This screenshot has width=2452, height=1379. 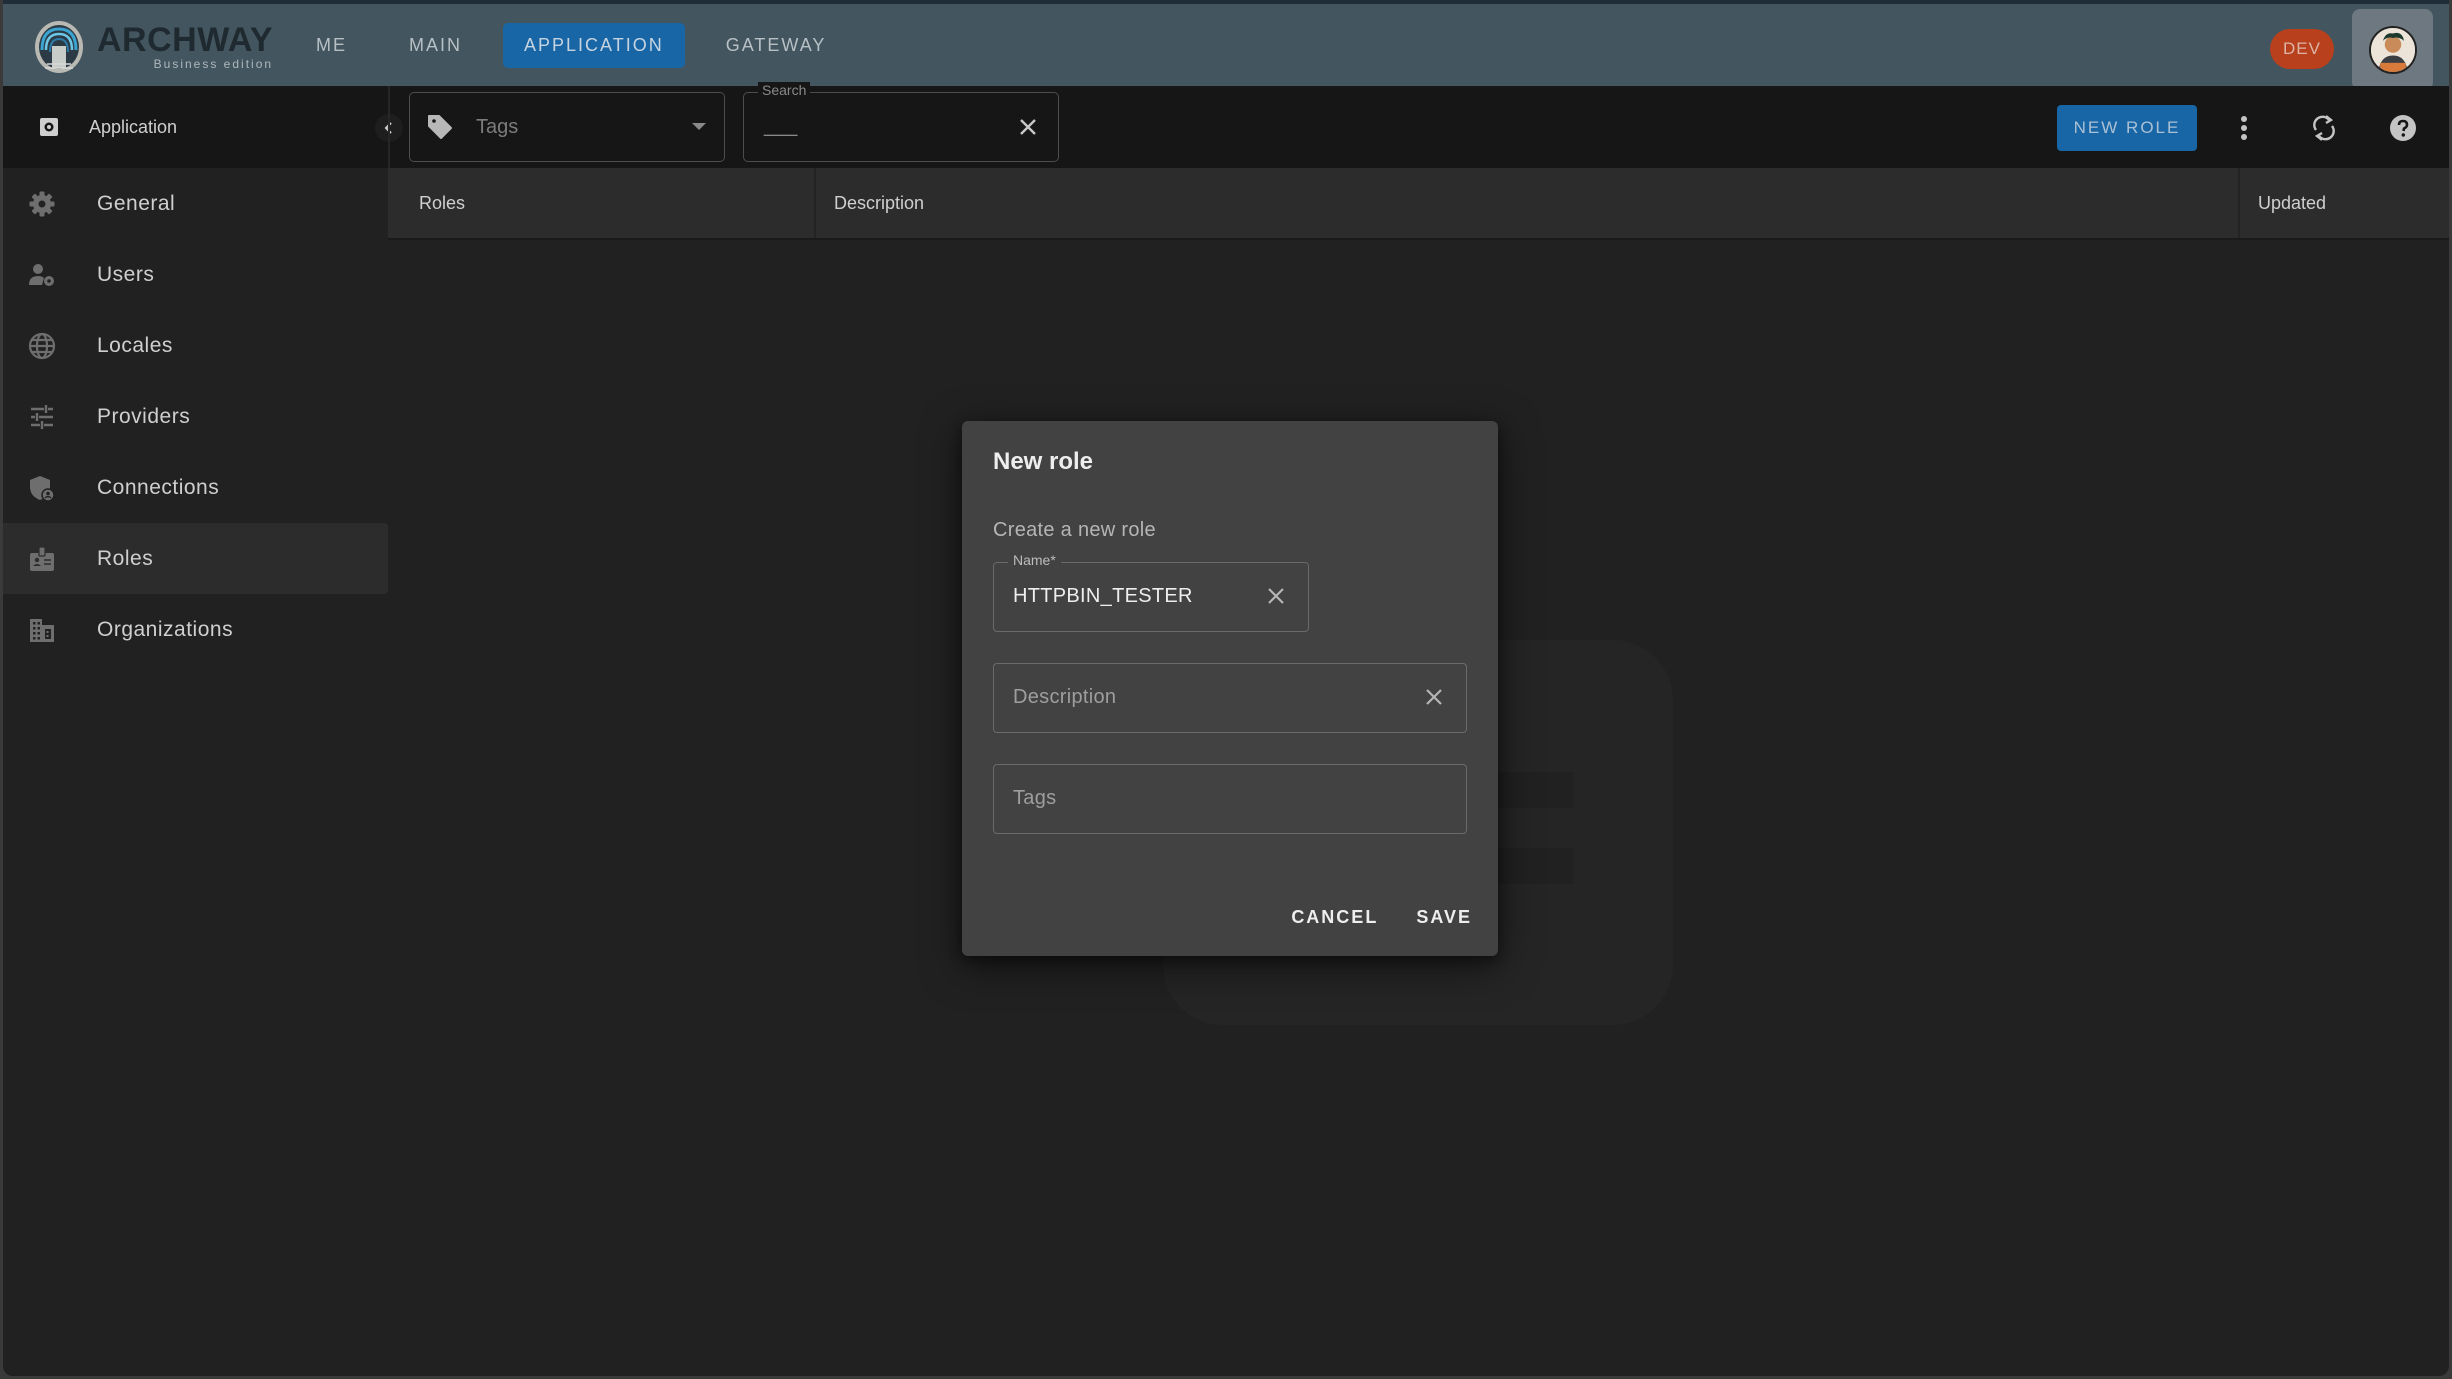 What do you see at coordinates (136, 203) in the screenshot?
I see `sidebar-item-label: General` at bounding box center [136, 203].